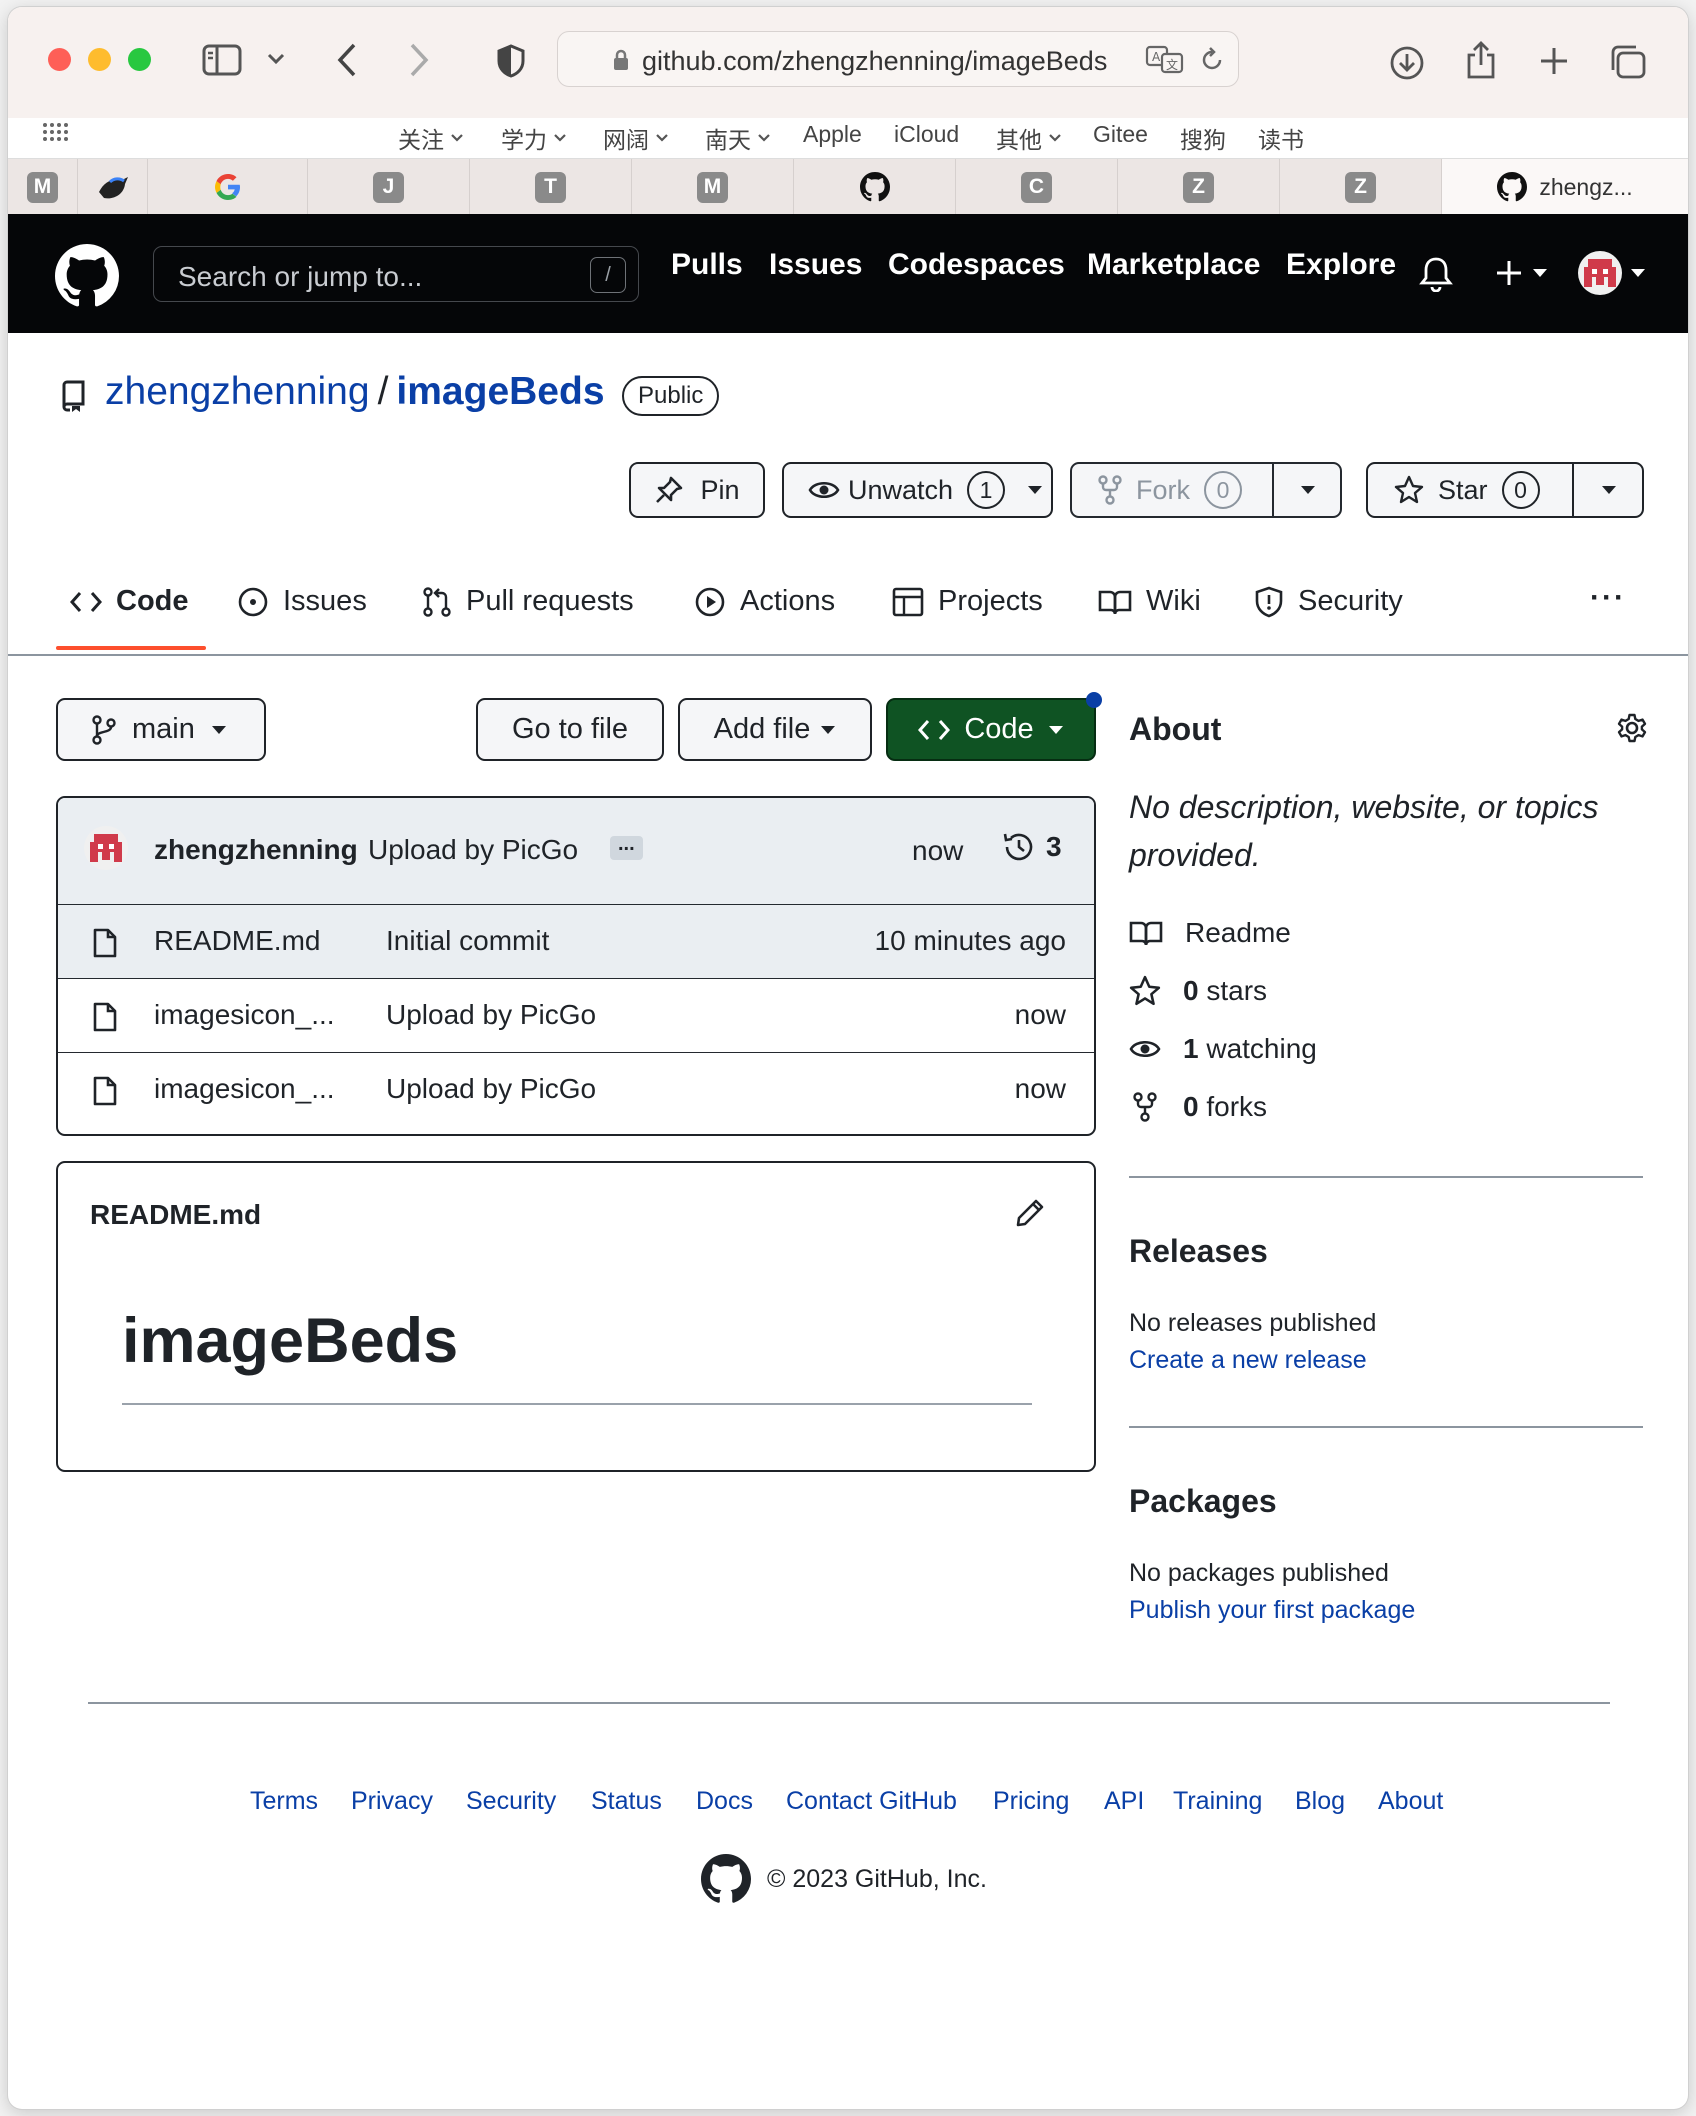  What do you see at coordinates (551, 187) in the screenshot?
I see `browser-tab: T` at bounding box center [551, 187].